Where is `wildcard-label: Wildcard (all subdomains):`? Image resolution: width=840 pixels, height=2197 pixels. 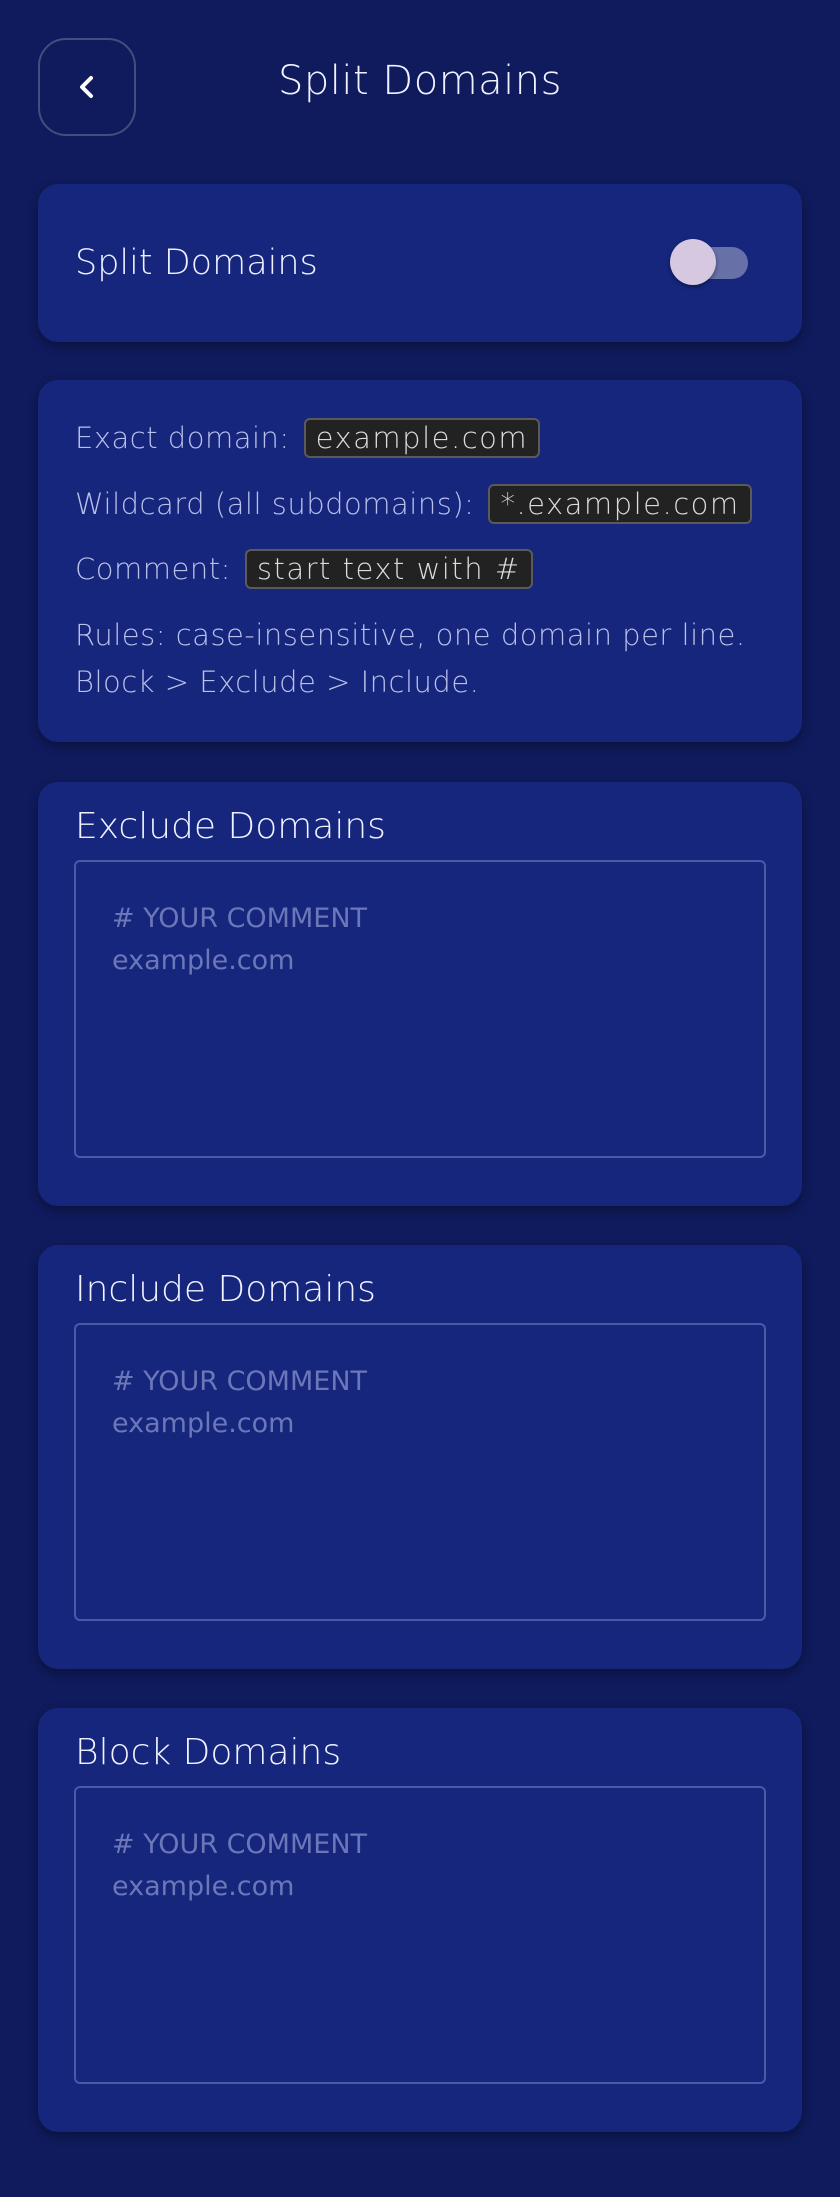
wildcard-label: Wildcard (all subdomains): is located at coordinates (275, 504).